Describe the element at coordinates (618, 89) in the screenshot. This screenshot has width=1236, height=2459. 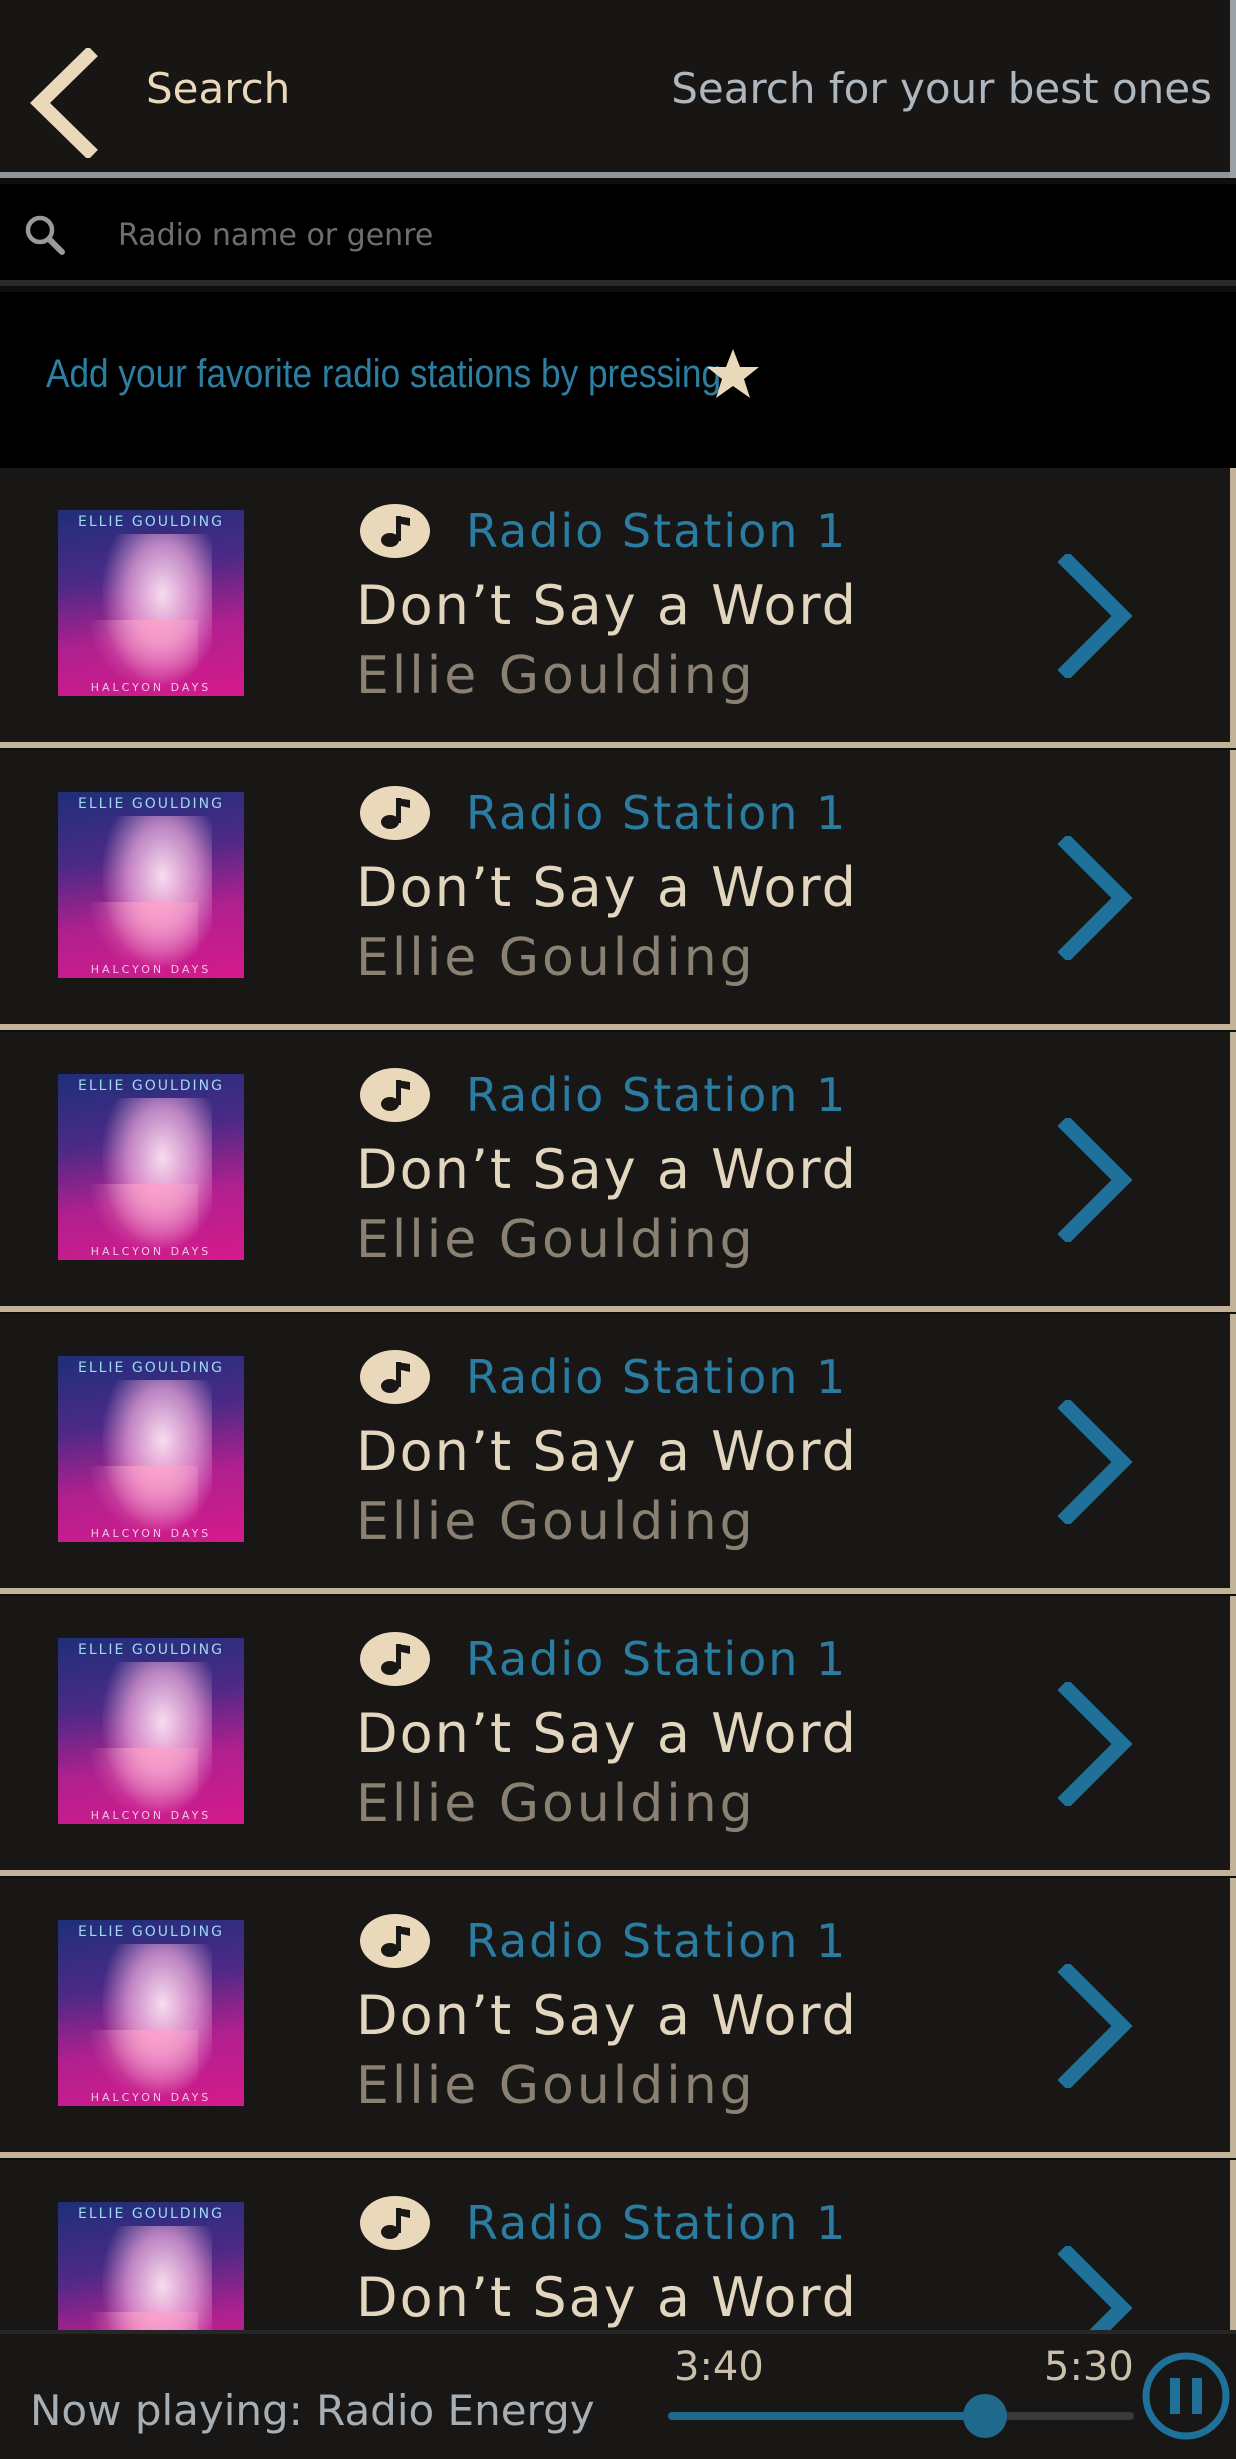
I see `app-header: Search Search for your best ones` at that location.